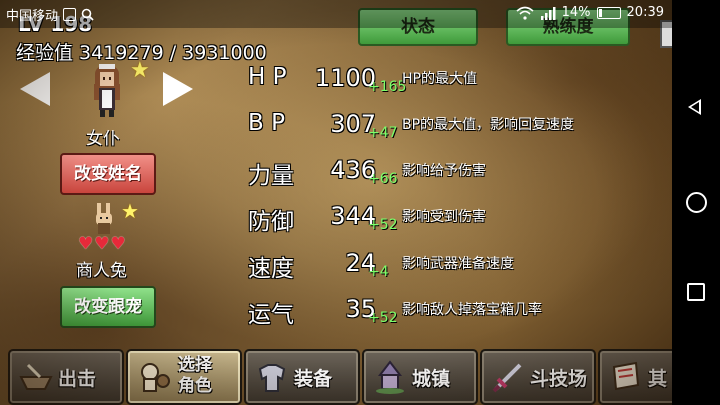 This screenshot has height=405, width=720. What do you see at coordinates (444, 217) in the screenshot?
I see `stat-description: 影响受到伤害` at bounding box center [444, 217].